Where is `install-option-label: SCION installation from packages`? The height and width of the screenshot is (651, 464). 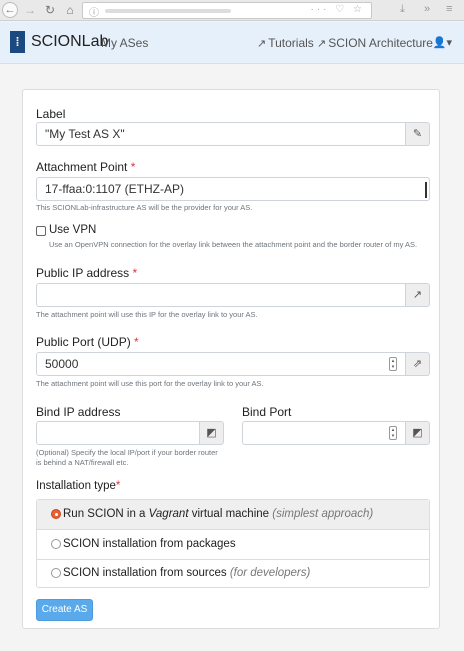
install-option-label: SCION installation from packages is located at coordinates (149, 544).